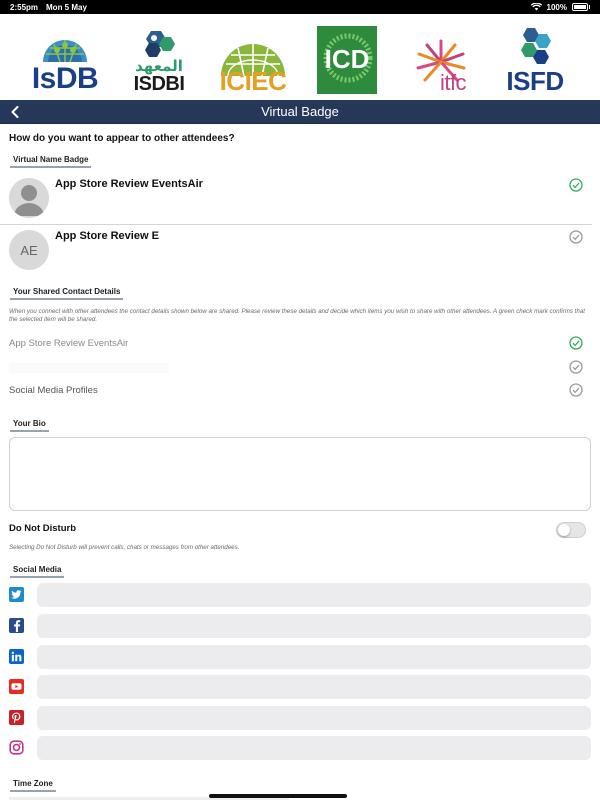 This screenshot has height=800, width=600. I want to click on twitter-icon, so click(16, 594).